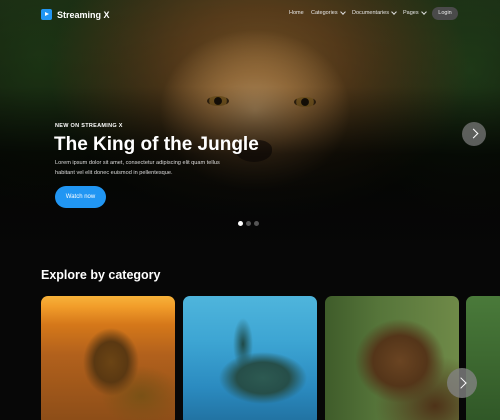 The width and height of the screenshot is (500, 420). What do you see at coordinates (411, 13) in the screenshot?
I see `nav-item-label: Pages` at bounding box center [411, 13].